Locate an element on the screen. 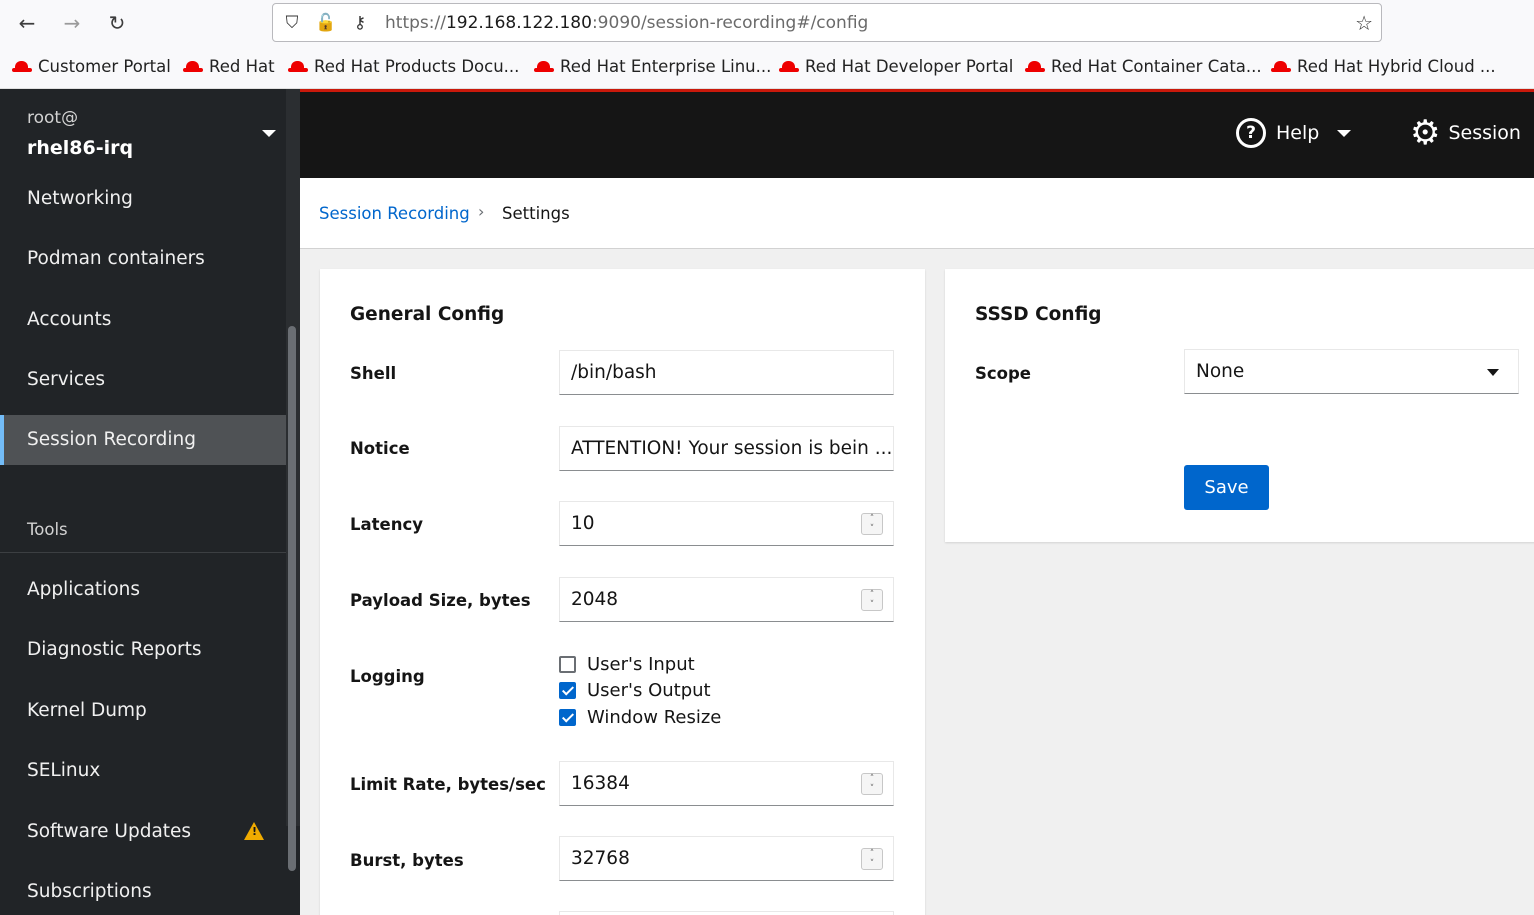 This screenshot has width=1534, height=915. sidebar-item-applications: Applications is located at coordinates (143, 590).